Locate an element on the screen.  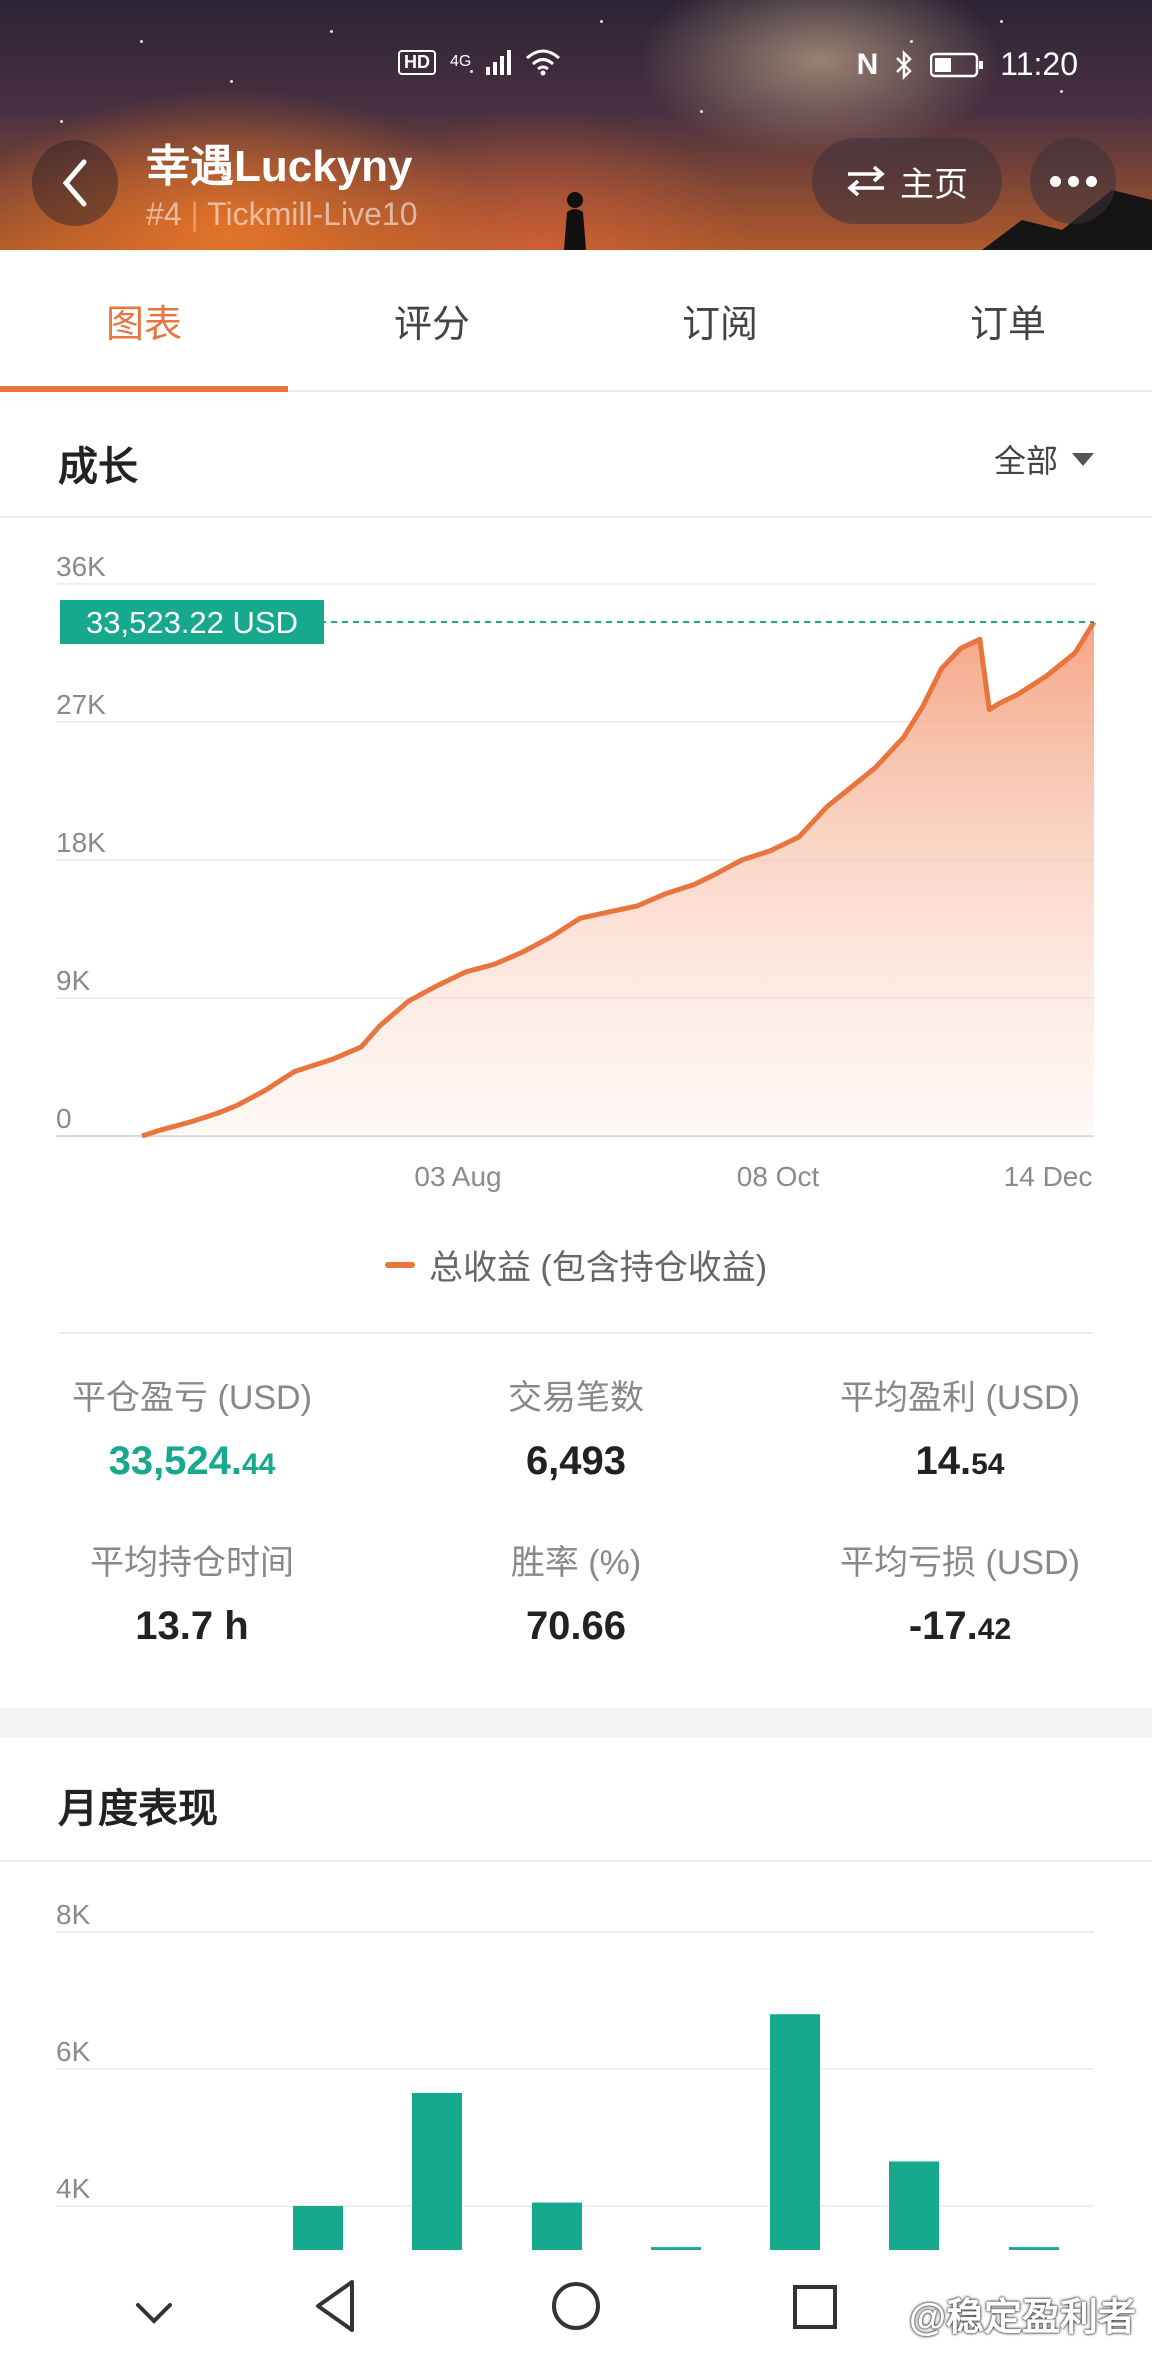
wifi-icon is located at coordinates (543, 62).